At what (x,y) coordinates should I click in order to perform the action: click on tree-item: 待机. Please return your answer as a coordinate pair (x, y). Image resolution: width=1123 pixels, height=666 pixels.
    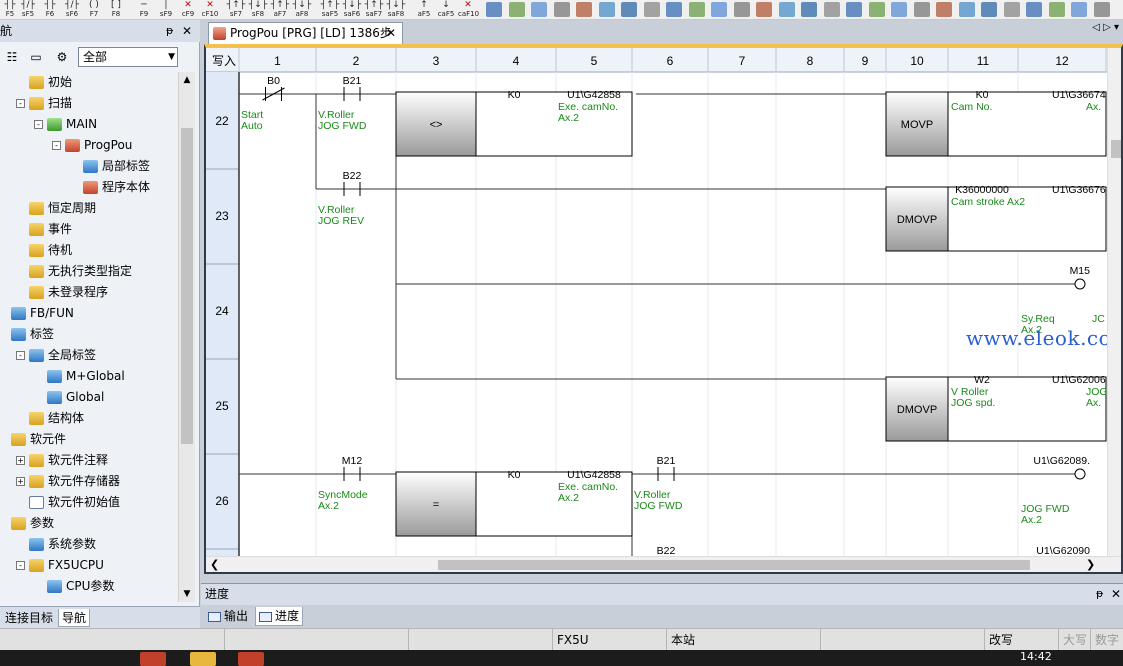
    Looking at the image, I should click on (50, 250).